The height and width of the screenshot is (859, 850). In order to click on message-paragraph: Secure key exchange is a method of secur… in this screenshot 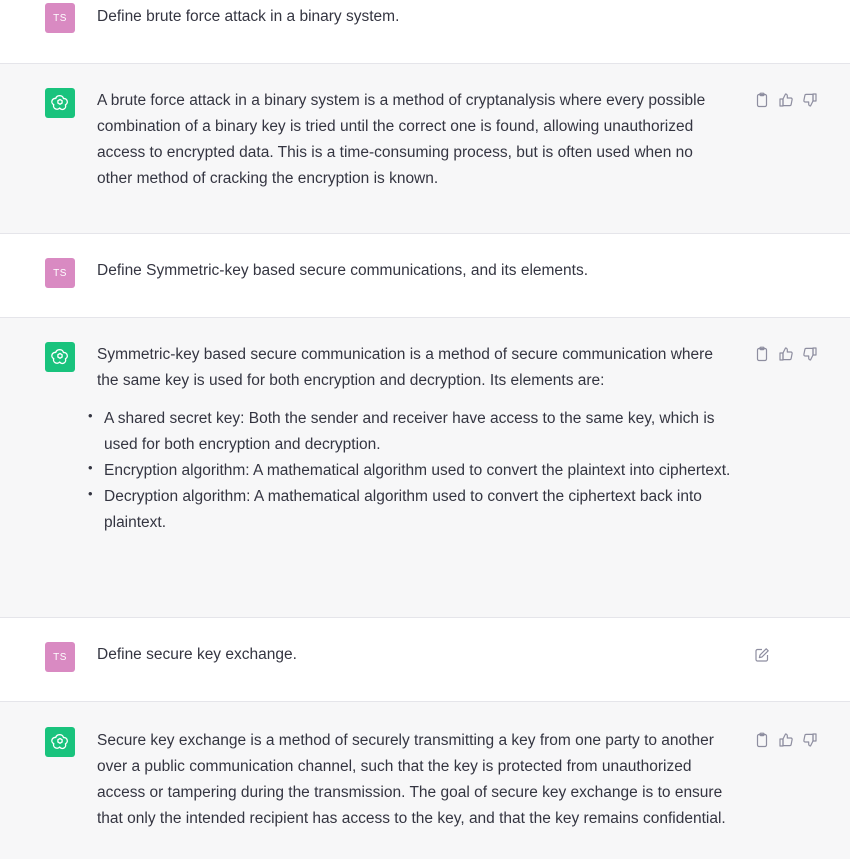, I will do `click(411, 779)`.